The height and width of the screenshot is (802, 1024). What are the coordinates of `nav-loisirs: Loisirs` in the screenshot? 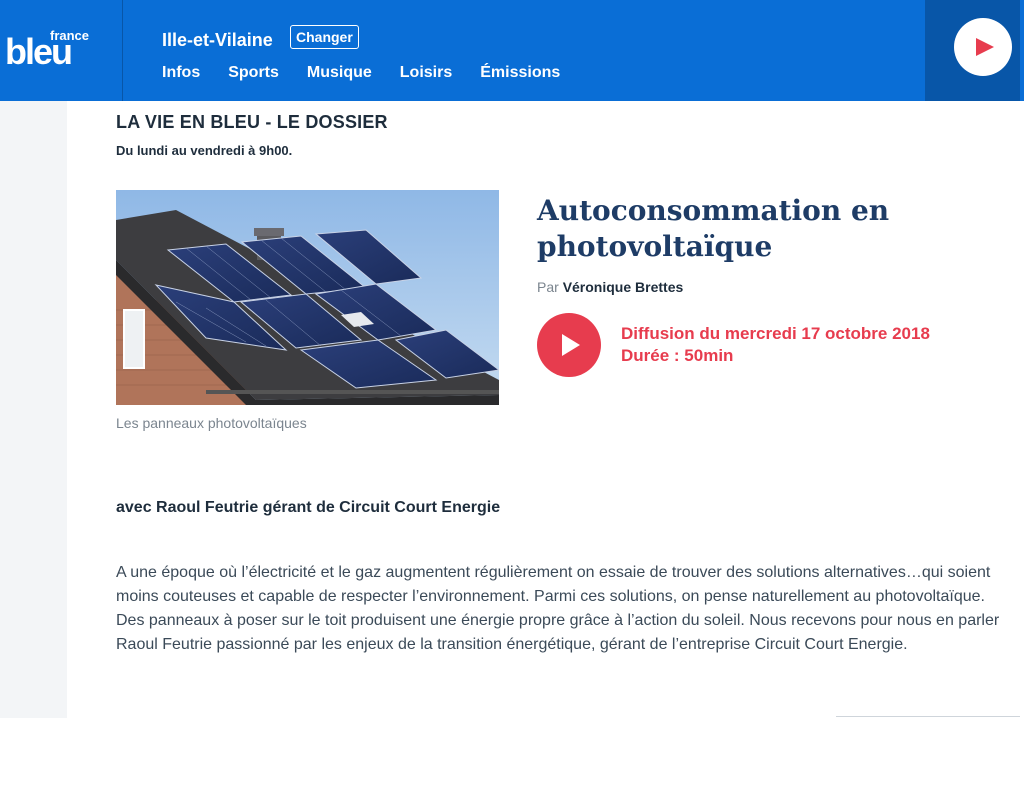 It's located at (426, 73).